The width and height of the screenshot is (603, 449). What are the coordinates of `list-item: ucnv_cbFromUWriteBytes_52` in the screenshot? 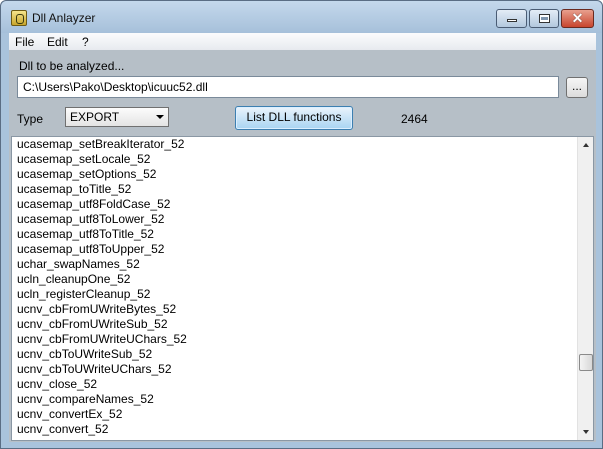 It's located at (294, 309).